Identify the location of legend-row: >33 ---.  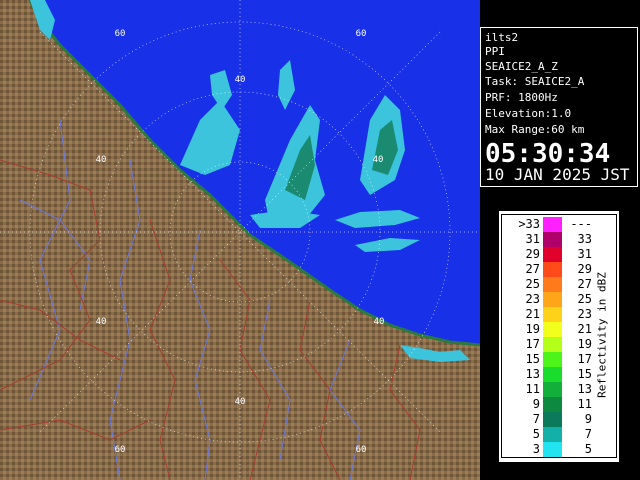
(560, 224).